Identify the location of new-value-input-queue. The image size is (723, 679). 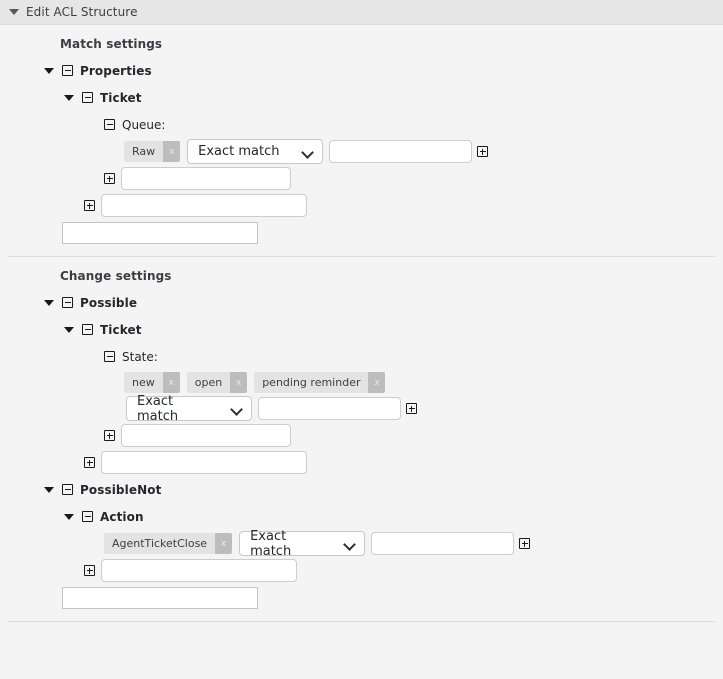
(401, 151).